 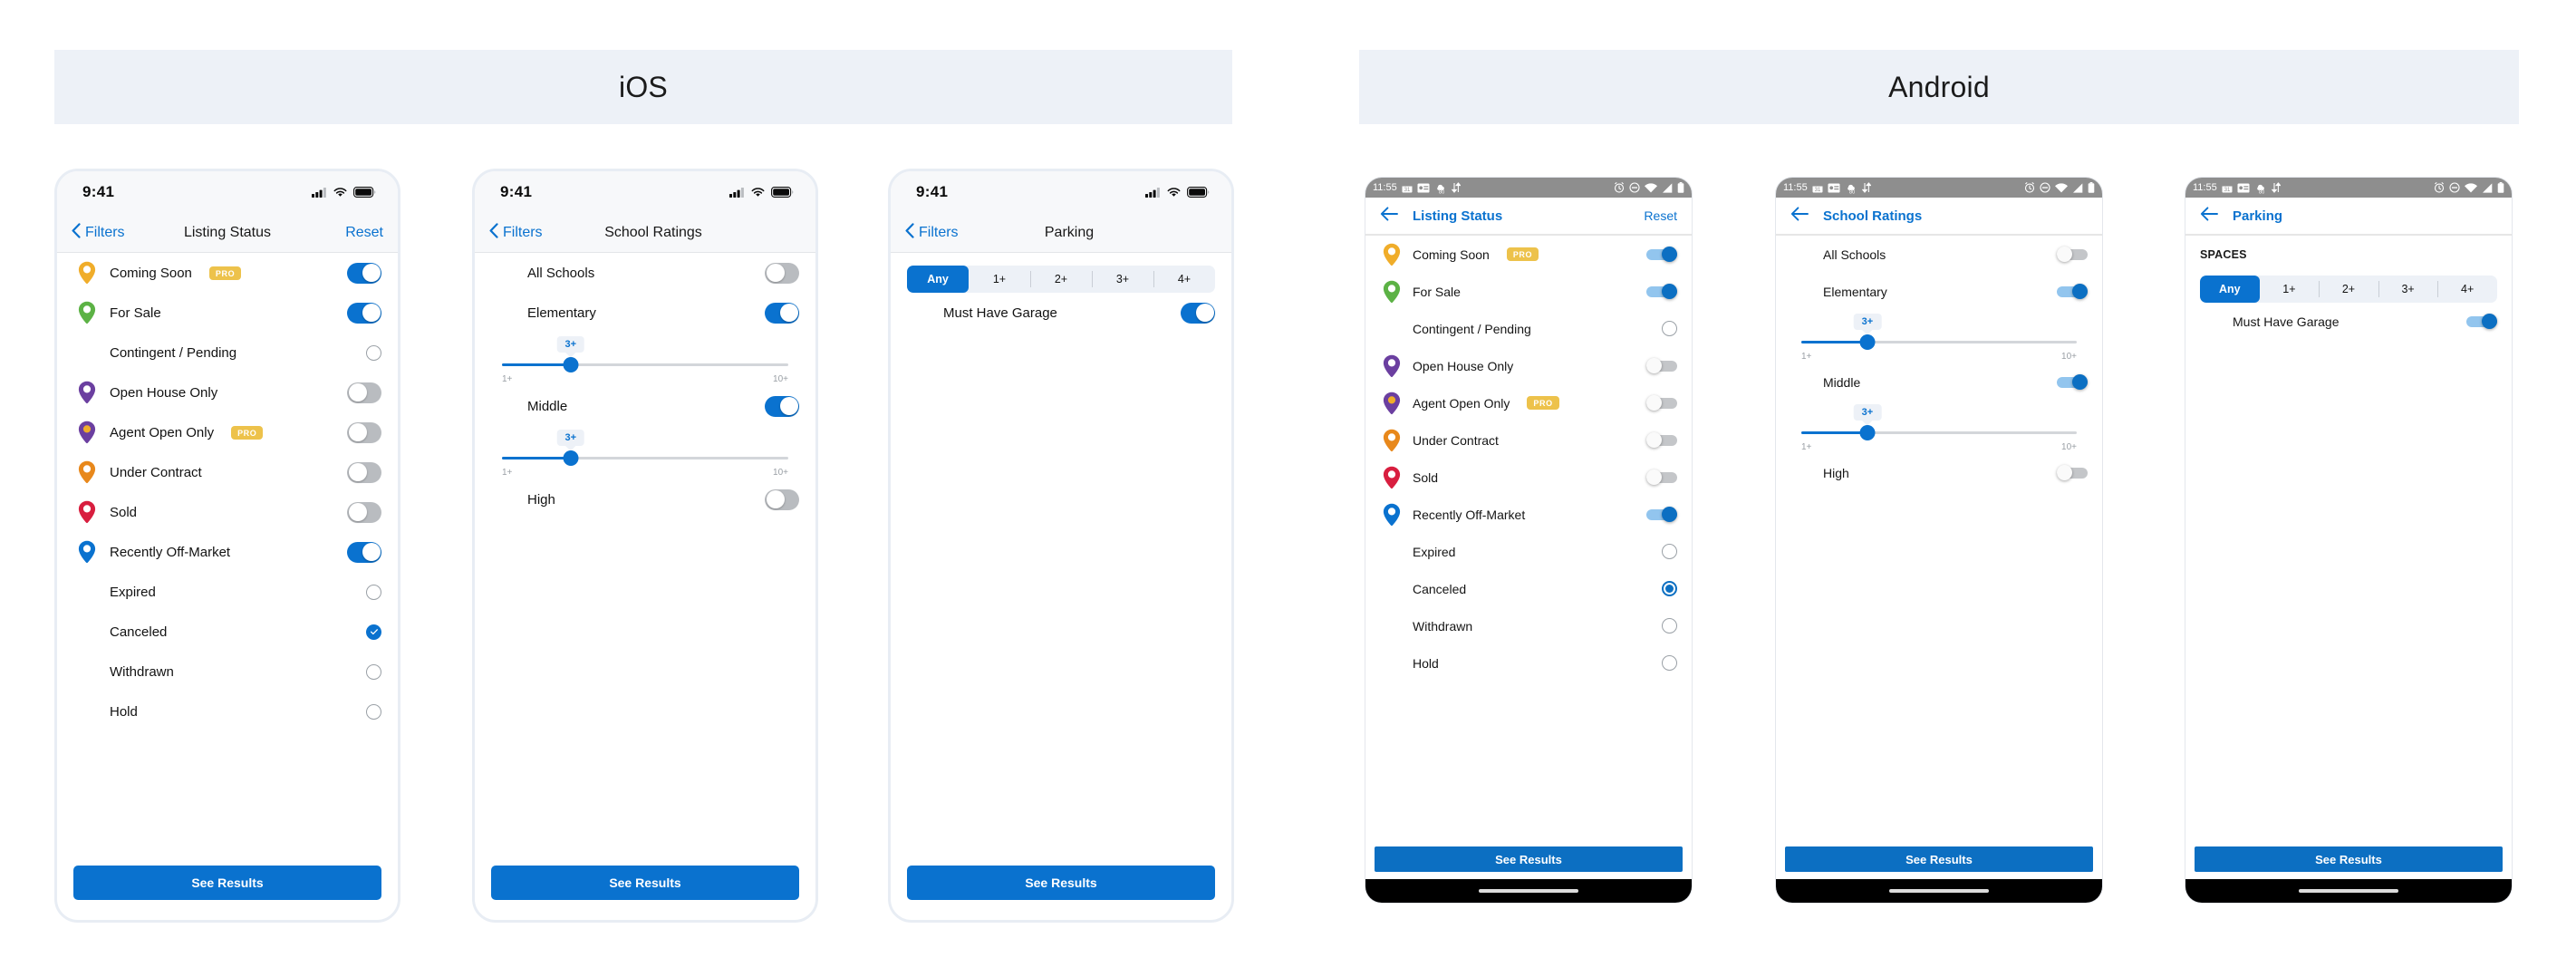 I want to click on list-item: Withdrawn, so click(x=1528, y=625).